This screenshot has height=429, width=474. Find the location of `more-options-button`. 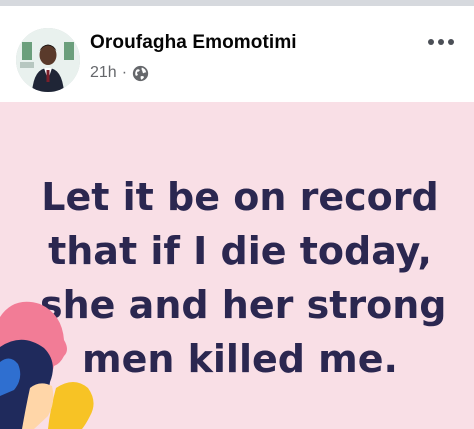

more-options-button is located at coordinates (441, 42).